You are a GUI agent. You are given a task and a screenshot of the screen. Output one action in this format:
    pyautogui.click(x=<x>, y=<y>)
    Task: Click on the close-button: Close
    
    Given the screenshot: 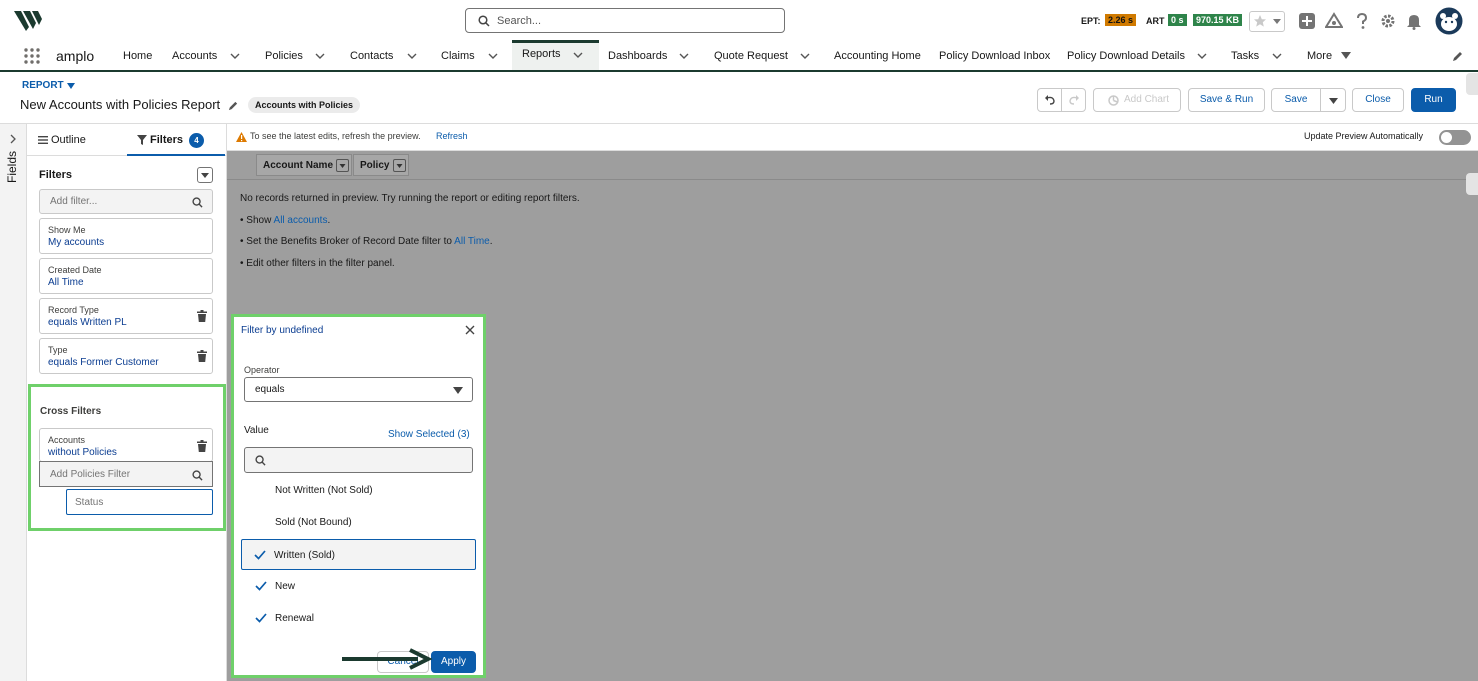 What is the action you would take?
    pyautogui.click(x=1378, y=100)
    